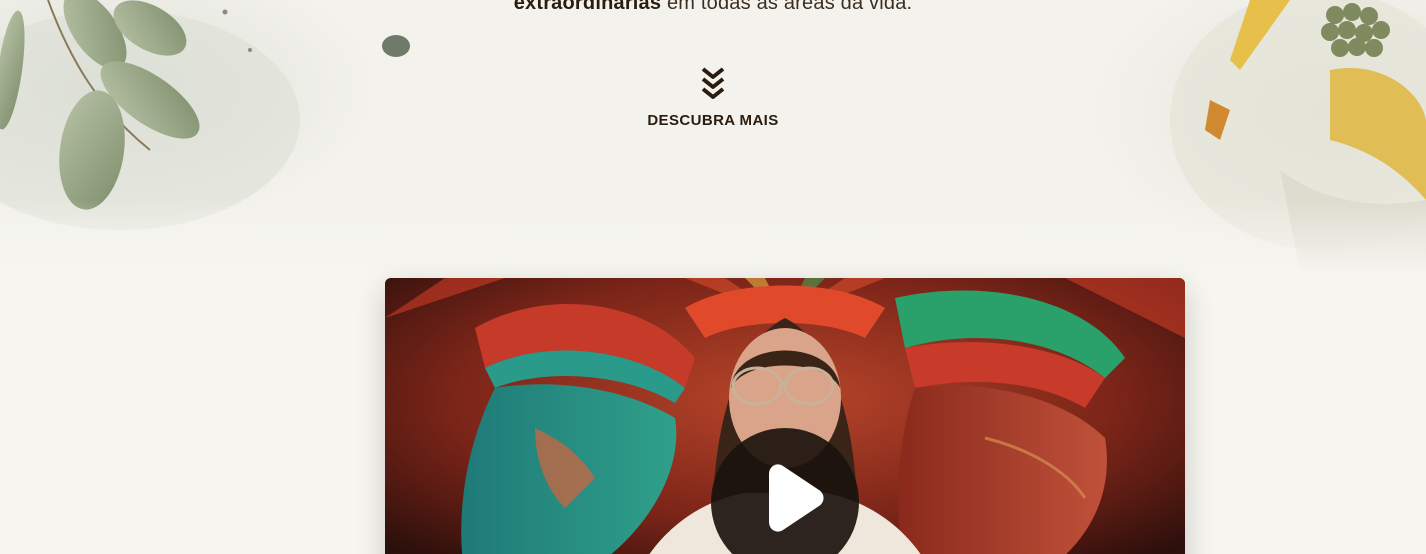 The image size is (1426, 554). I want to click on play-button, so click(785, 491).